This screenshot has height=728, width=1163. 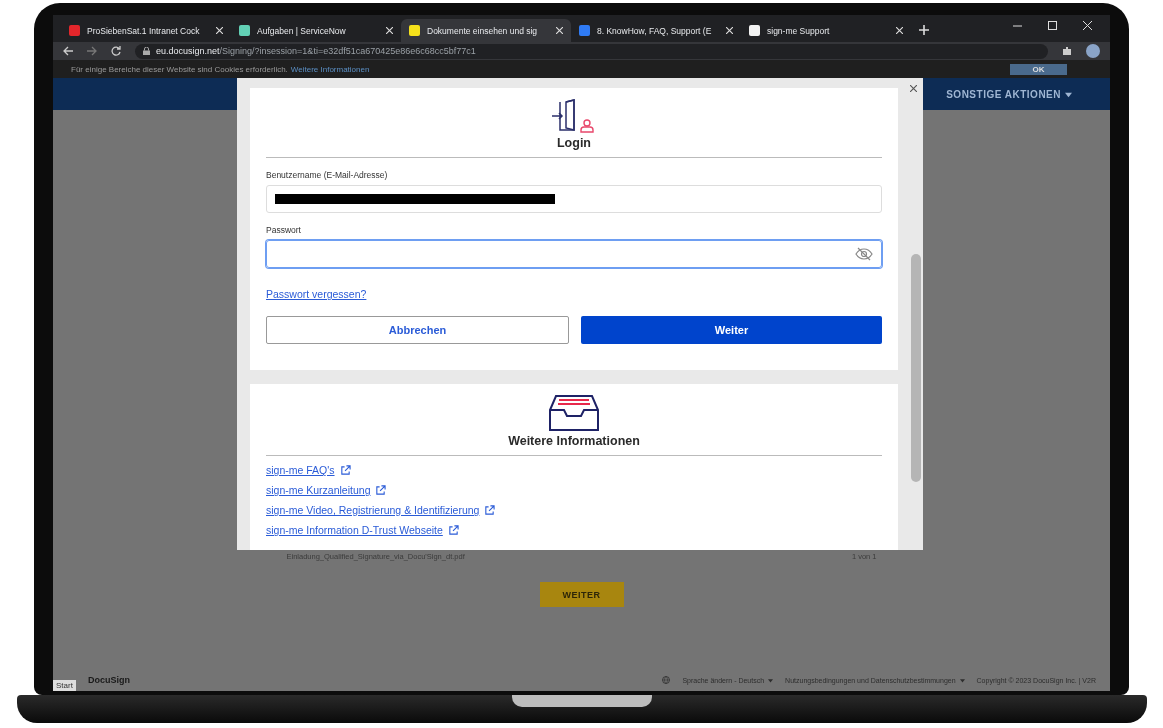 What do you see at coordinates (581, 594) in the screenshot?
I see `continue-button: WEITER` at bounding box center [581, 594].